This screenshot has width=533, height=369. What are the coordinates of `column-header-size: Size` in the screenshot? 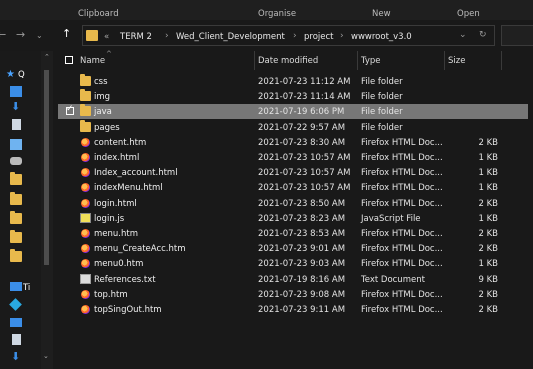 It's located at (456, 61).